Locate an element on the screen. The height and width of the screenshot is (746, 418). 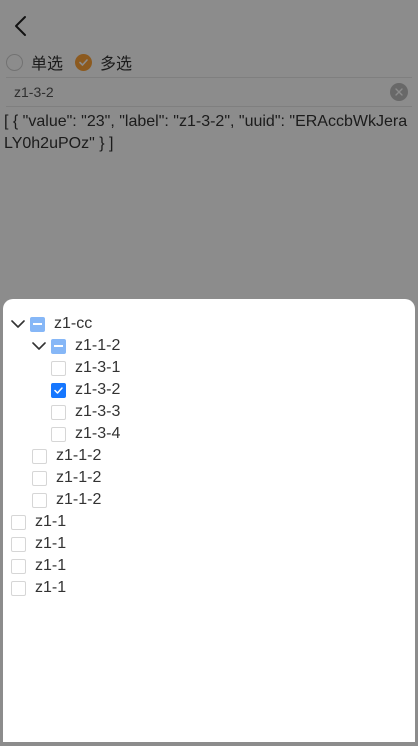
tree-node: z1-3-1 is located at coordinates (85, 368).